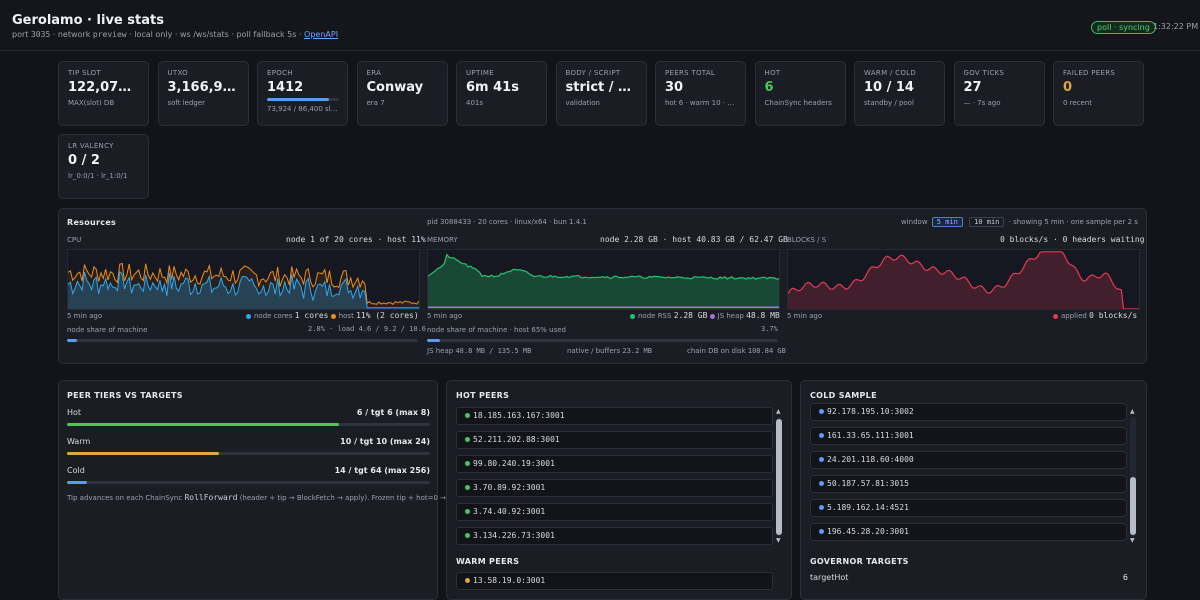  I want to click on cpu-host-dot, so click(333, 316).